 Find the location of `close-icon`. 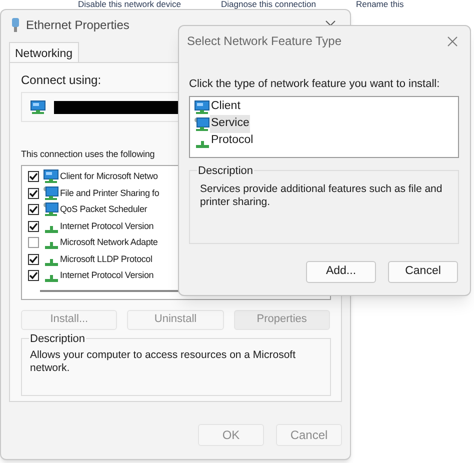

close-icon is located at coordinates (452, 41).